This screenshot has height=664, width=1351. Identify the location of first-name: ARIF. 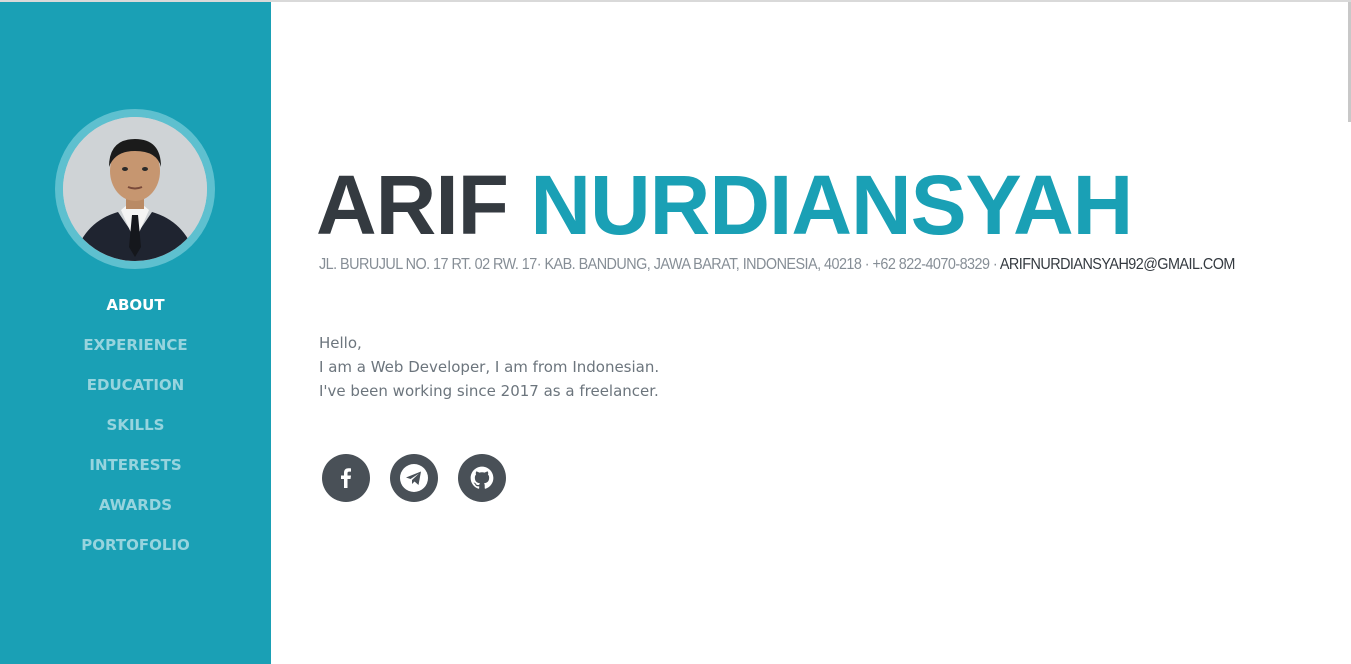
(412, 205).